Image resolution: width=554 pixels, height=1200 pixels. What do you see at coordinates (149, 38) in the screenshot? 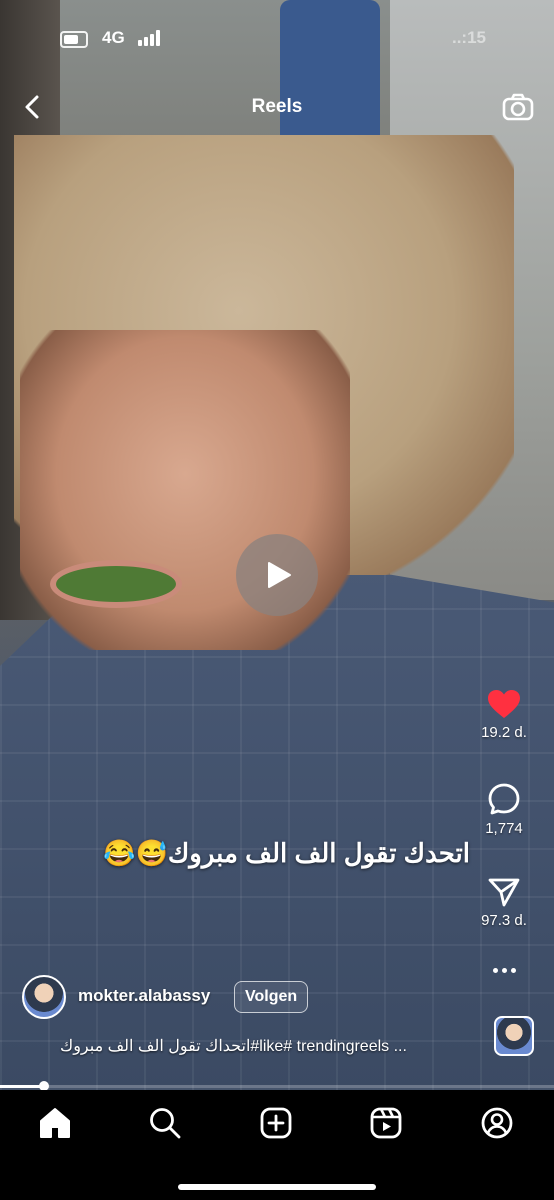
I see `signal-icon` at bounding box center [149, 38].